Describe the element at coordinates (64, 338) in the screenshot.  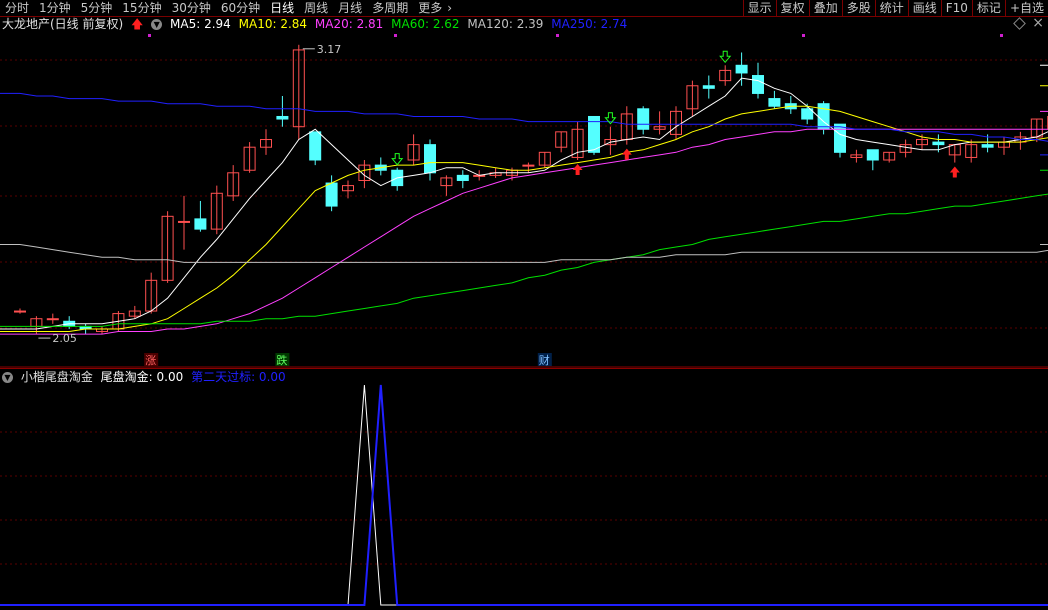
I see `low-label: 2.05` at that location.